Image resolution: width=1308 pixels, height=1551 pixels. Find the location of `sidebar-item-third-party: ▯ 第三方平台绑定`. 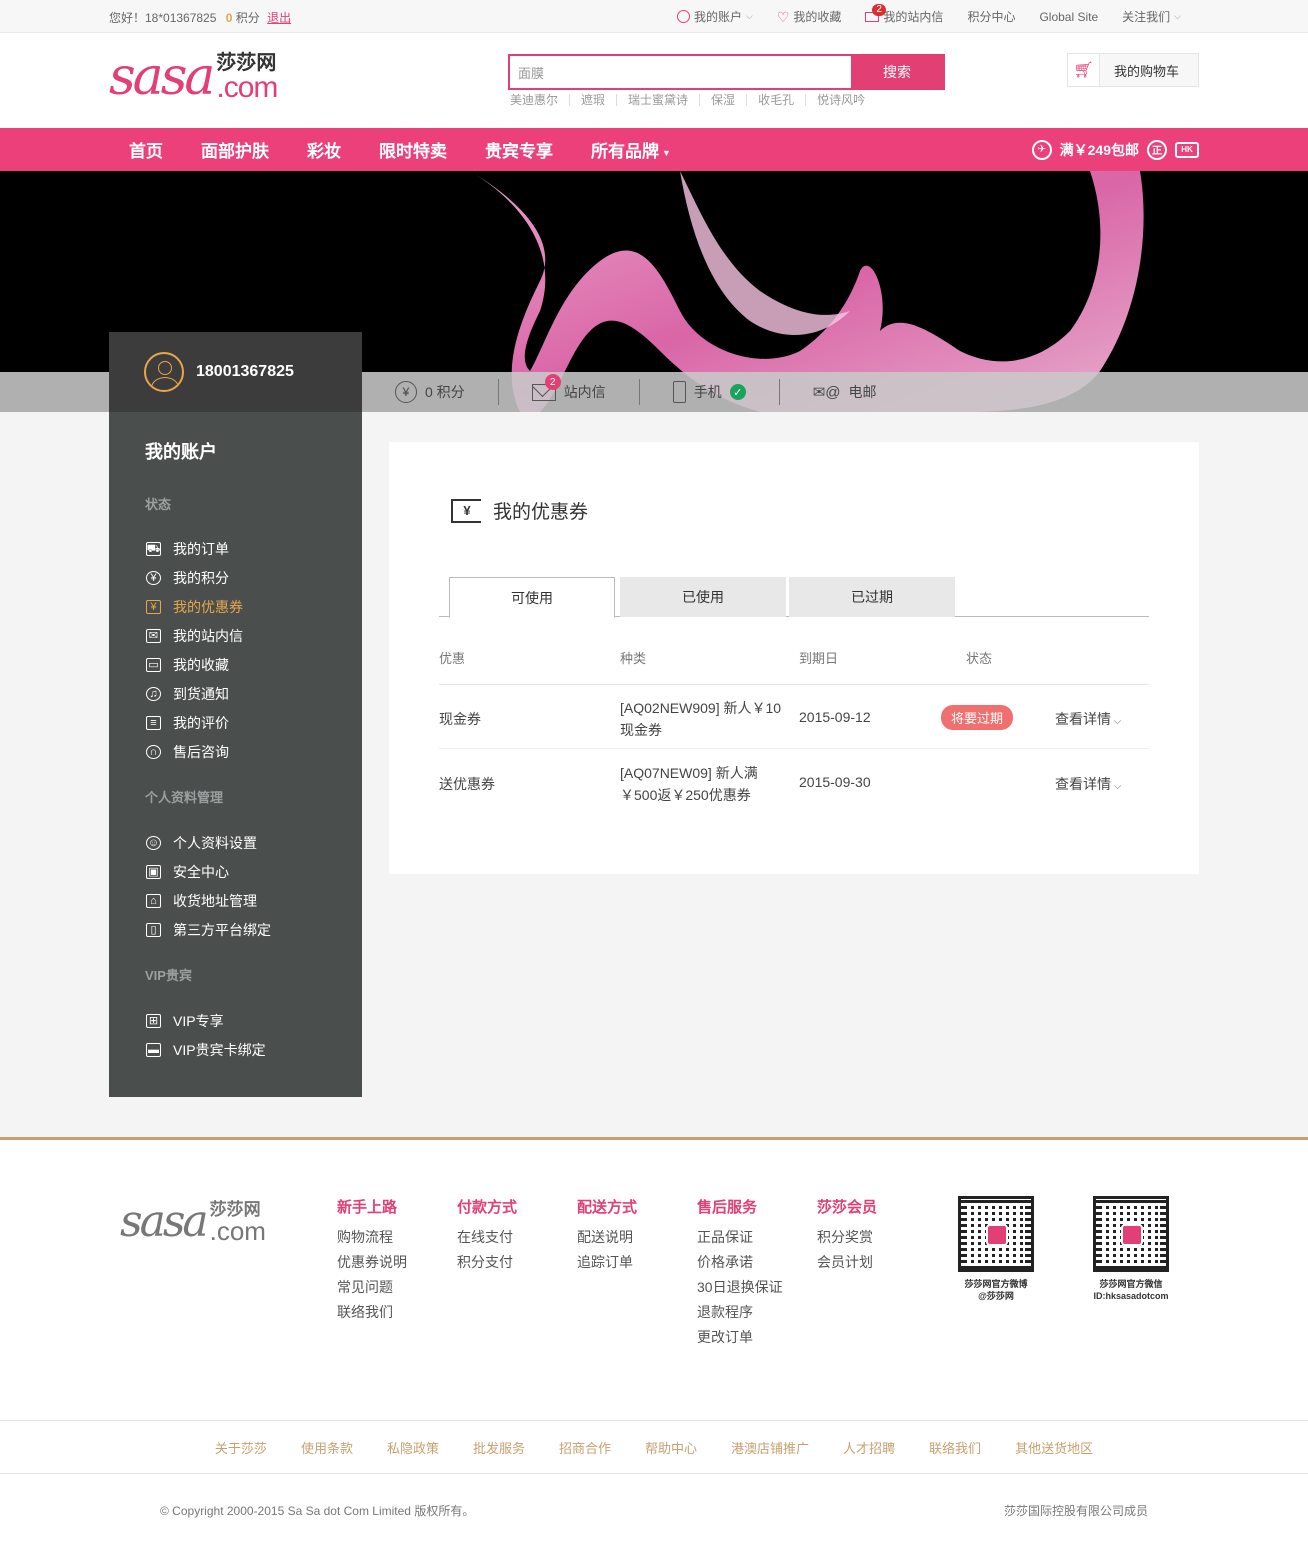

sidebar-item-third-party: ▯ 第三方平台绑定 is located at coordinates (208, 930).